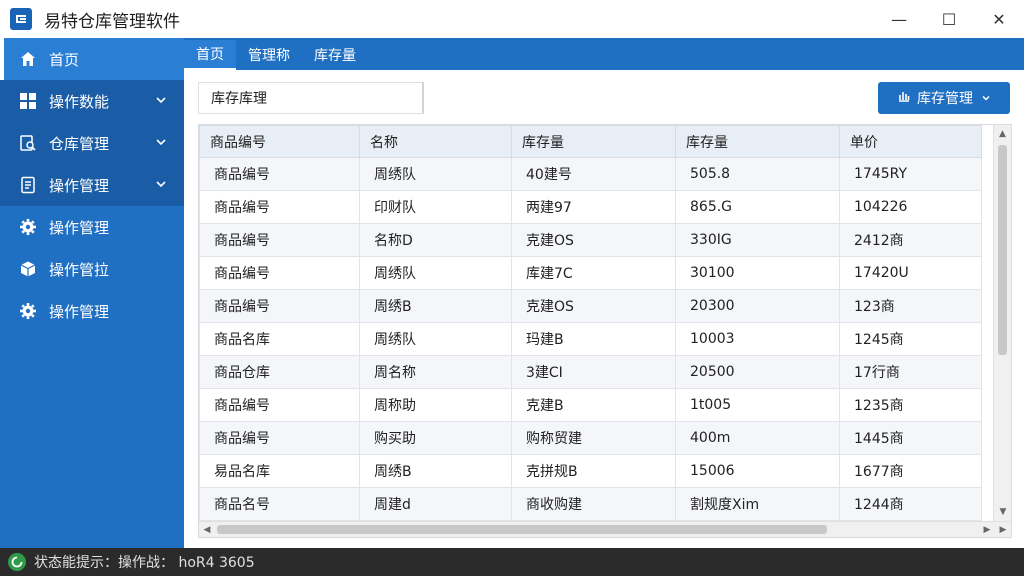 The width and height of the screenshot is (1024, 576). I want to click on sidebar-item-warehouse: 仓库管理, so click(92, 143).